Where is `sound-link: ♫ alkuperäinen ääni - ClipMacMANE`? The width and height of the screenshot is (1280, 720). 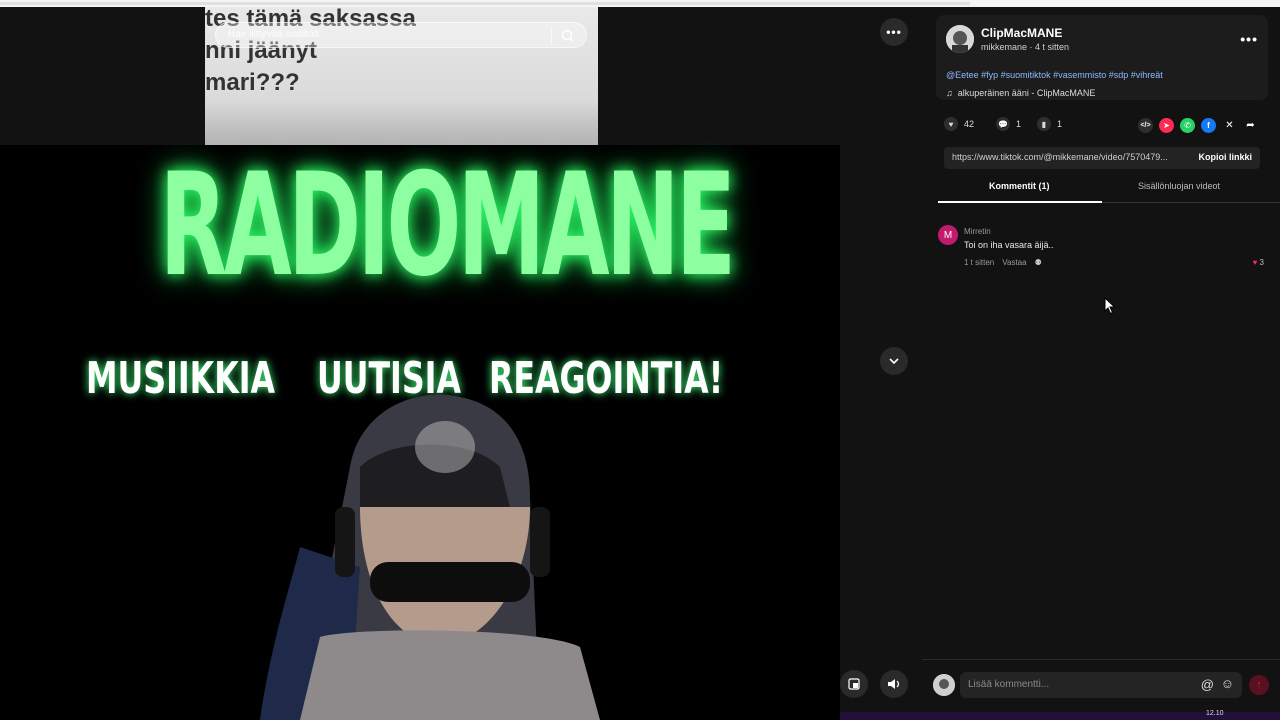 sound-link: ♫ alkuperäinen ääni - ClipMacMANE is located at coordinates (1020, 93).